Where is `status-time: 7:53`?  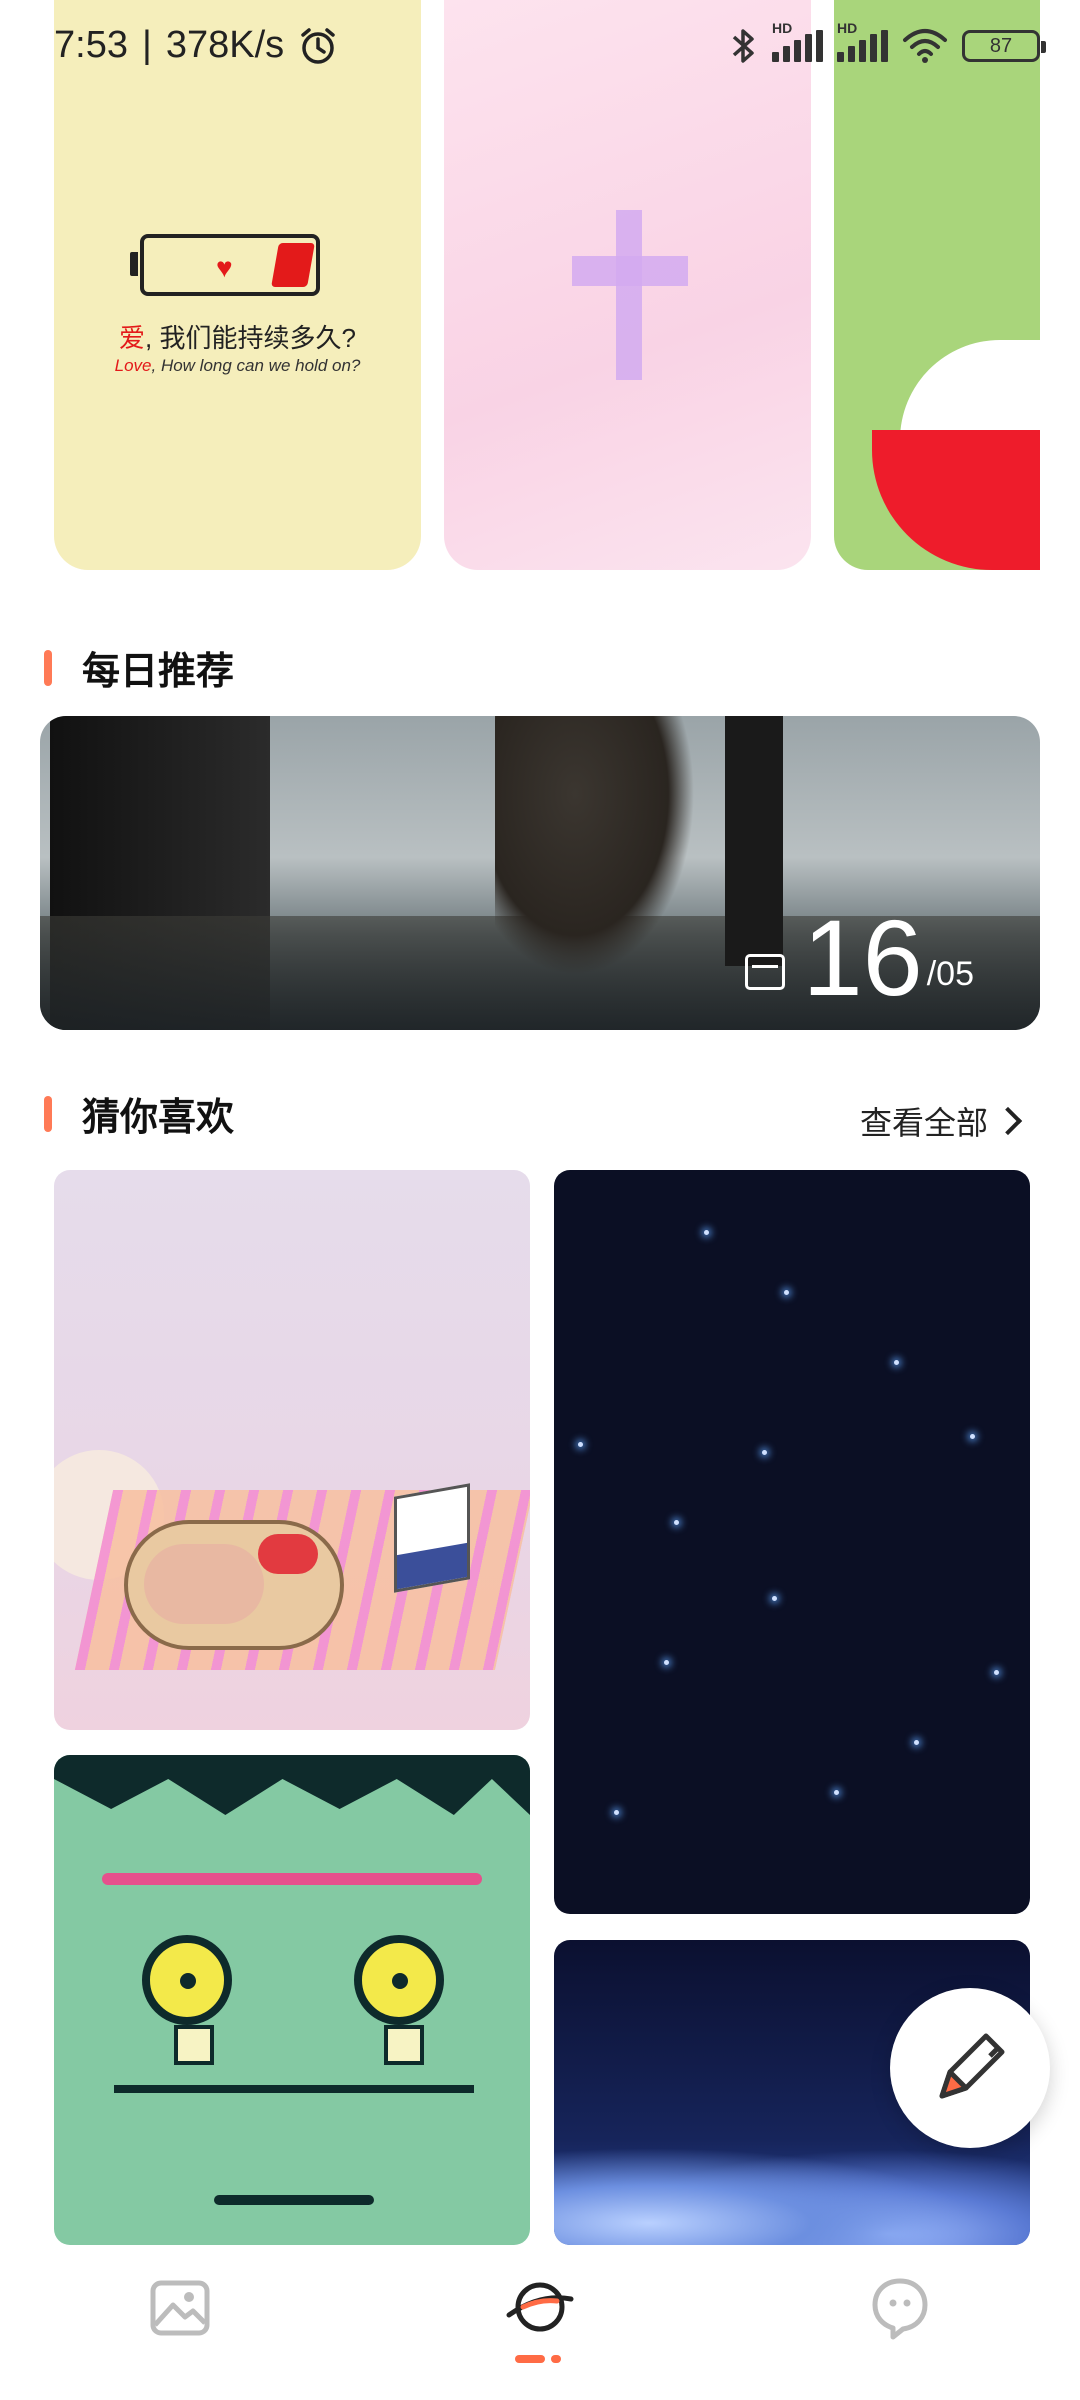
status-time: 7:53 is located at coordinates (91, 45).